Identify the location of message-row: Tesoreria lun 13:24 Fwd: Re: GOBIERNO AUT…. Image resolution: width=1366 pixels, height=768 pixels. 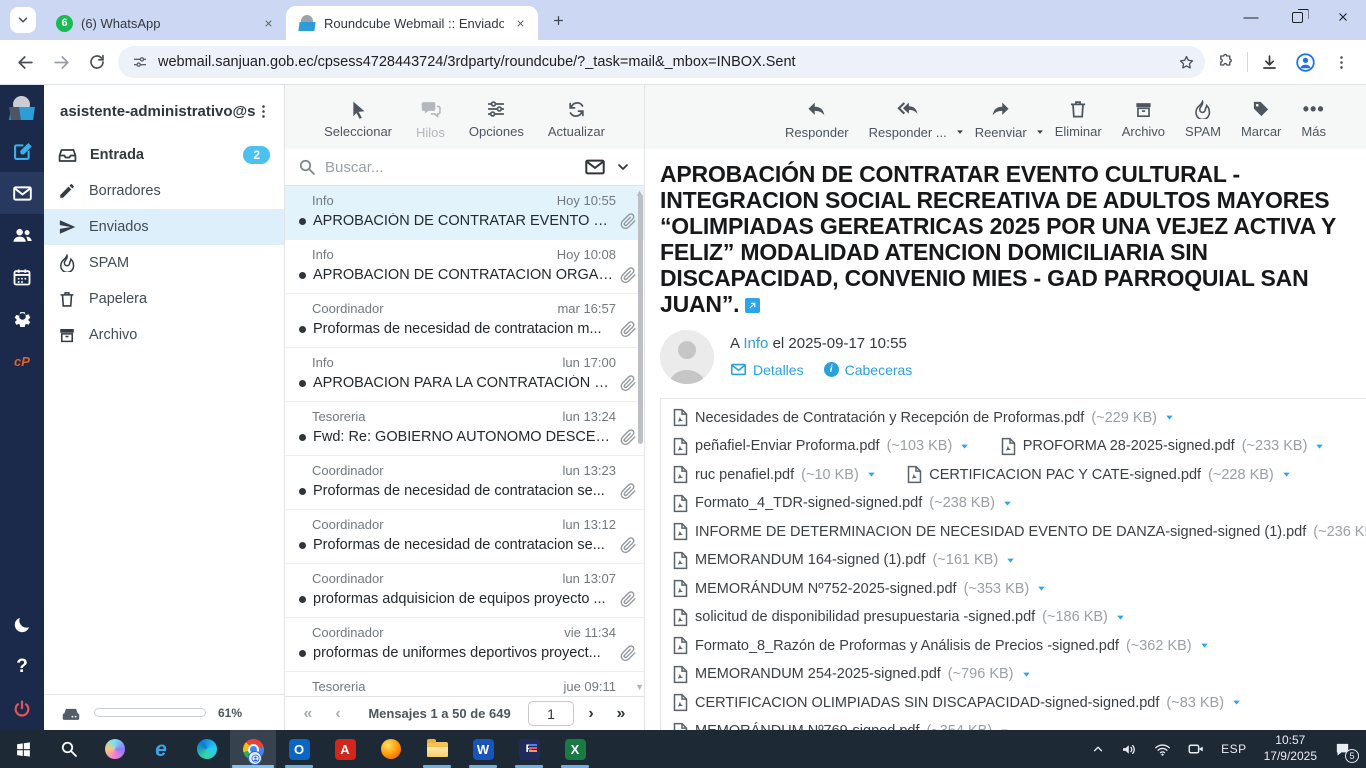
(464, 429).